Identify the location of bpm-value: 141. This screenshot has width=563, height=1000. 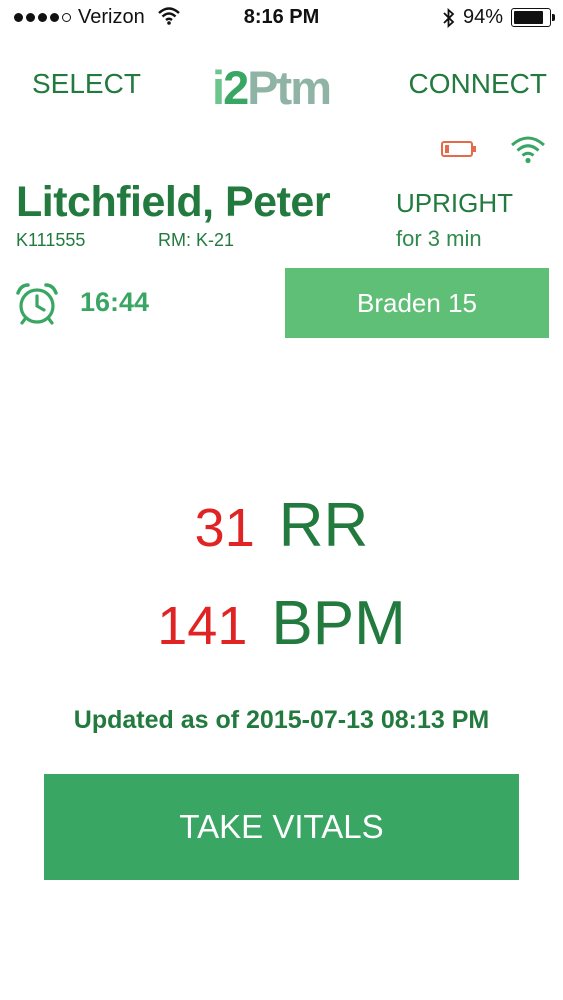
(202, 626).